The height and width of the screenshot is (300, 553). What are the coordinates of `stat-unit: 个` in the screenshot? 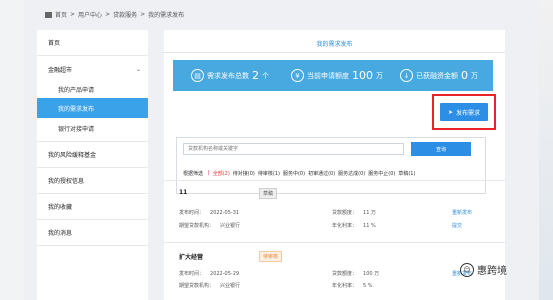 It's located at (265, 75).